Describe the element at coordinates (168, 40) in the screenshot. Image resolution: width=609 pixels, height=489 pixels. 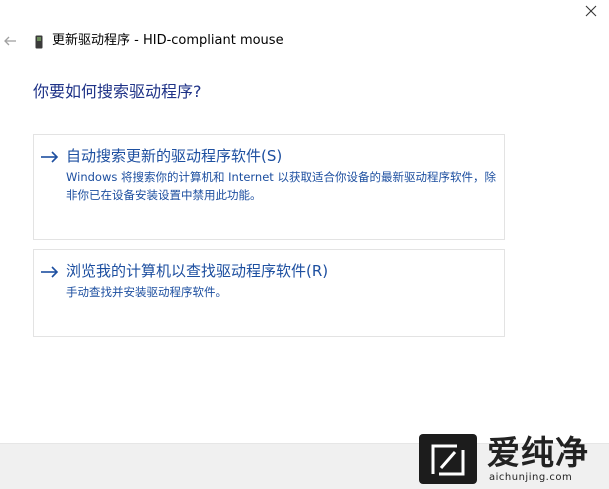
I see `window-title: 更新驱动程序 - HID-compliant mouse` at that location.